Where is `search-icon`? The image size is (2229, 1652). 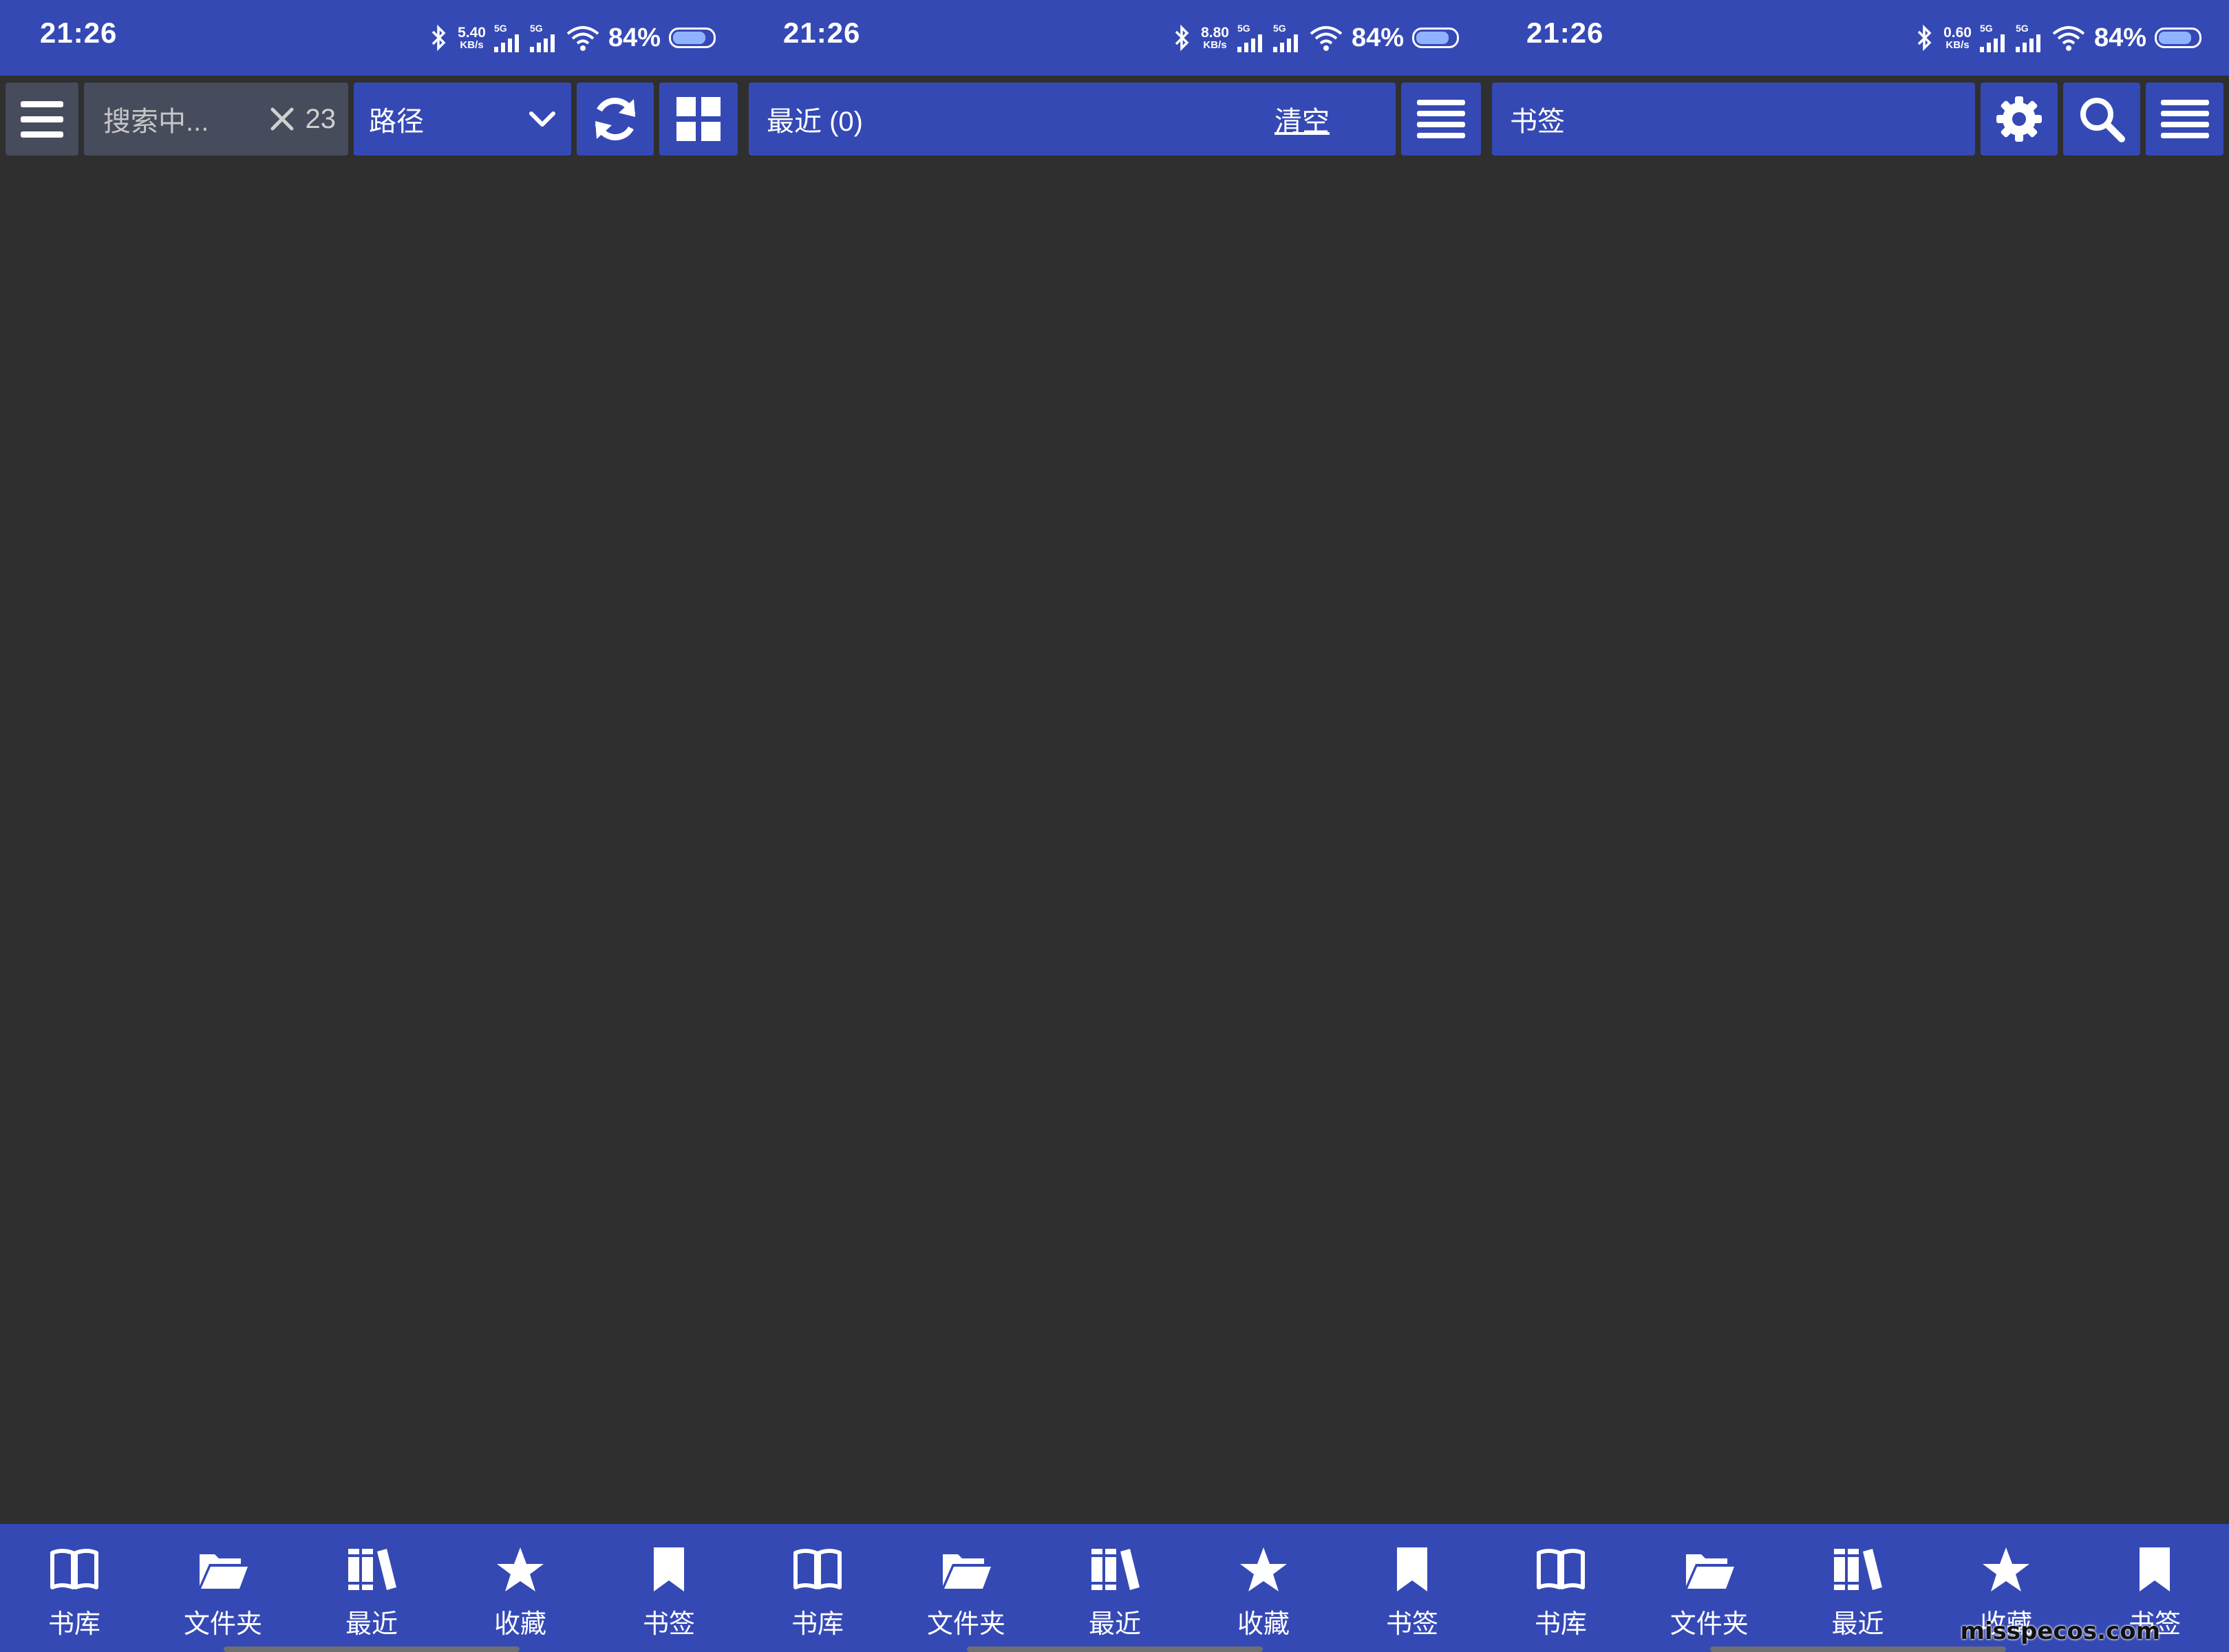 search-icon is located at coordinates (2102, 120).